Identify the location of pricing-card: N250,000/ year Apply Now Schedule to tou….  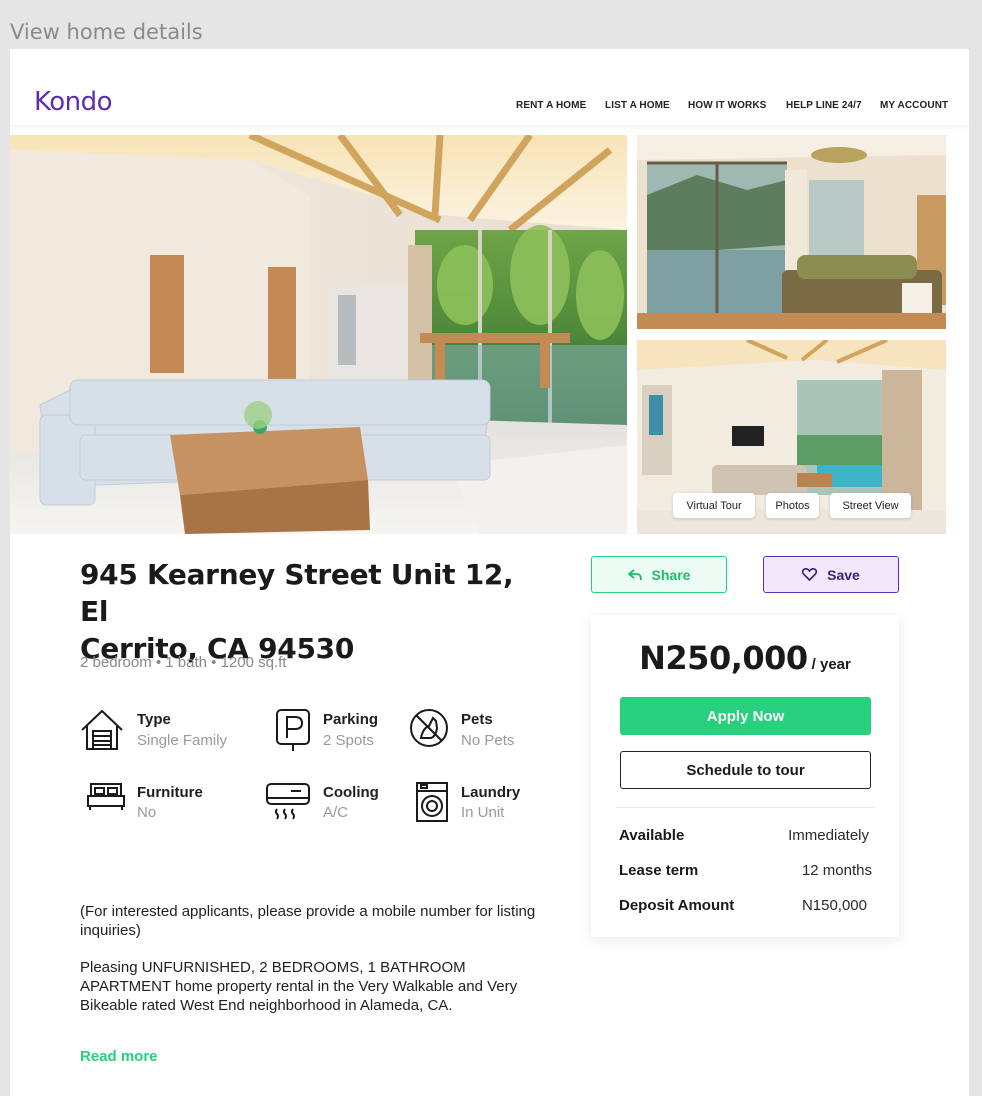
(745, 776).